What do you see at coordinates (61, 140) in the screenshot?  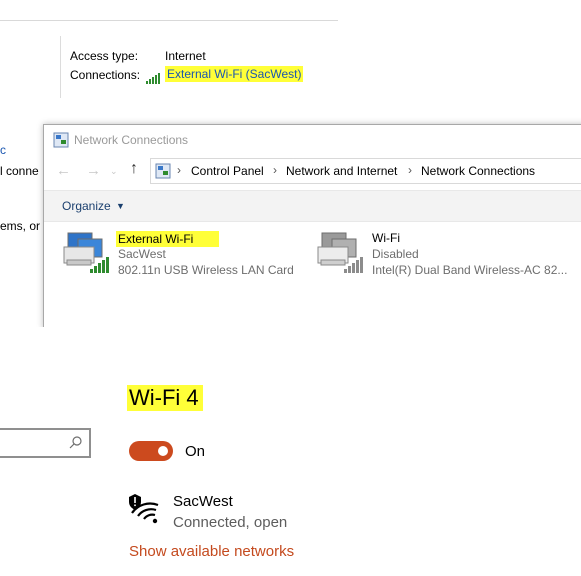 I see `network-connections-icon` at bounding box center [61, 140].